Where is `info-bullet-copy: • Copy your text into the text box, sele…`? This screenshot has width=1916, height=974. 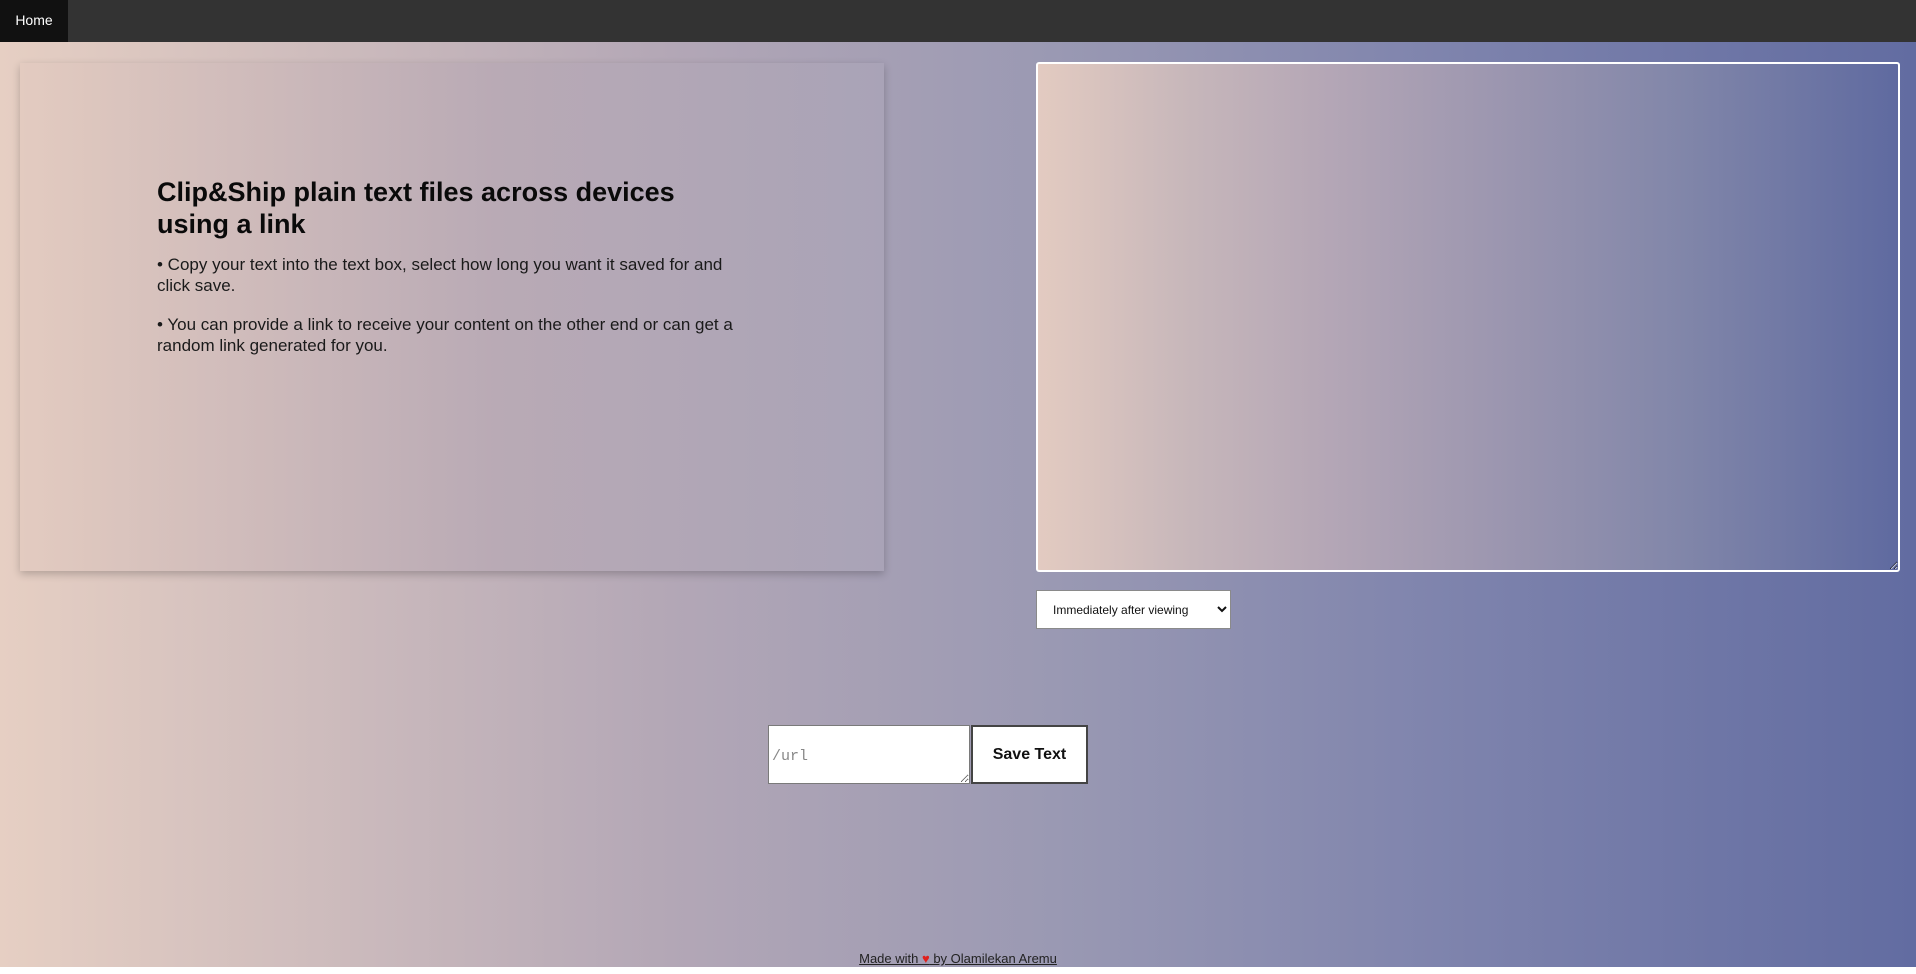
info-bullet-copy: • Copy your text into the text box, sele… is located at coordinates (440, 275).